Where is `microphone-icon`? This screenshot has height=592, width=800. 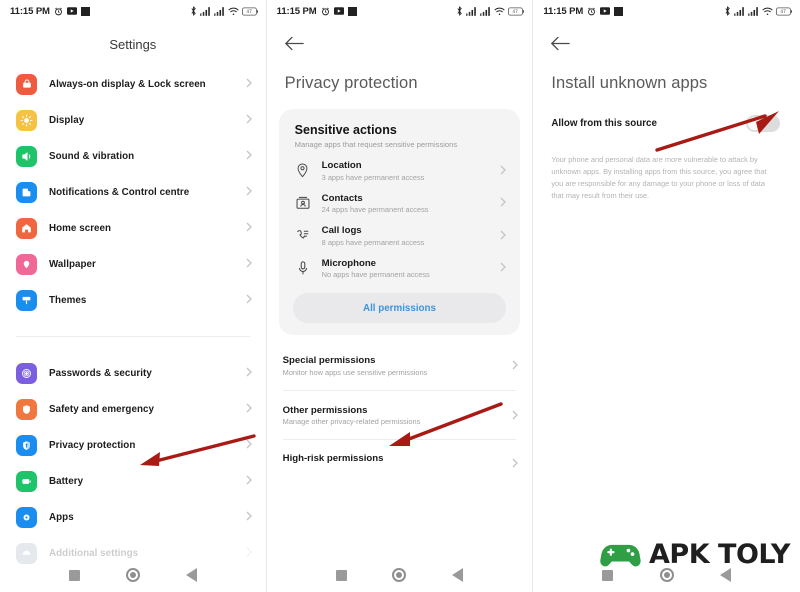 microphone-icon is located at coordinates (303, 268).